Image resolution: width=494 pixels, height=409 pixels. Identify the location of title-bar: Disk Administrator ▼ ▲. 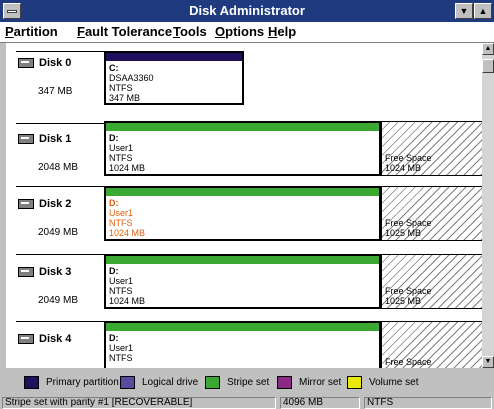
(247, 11).